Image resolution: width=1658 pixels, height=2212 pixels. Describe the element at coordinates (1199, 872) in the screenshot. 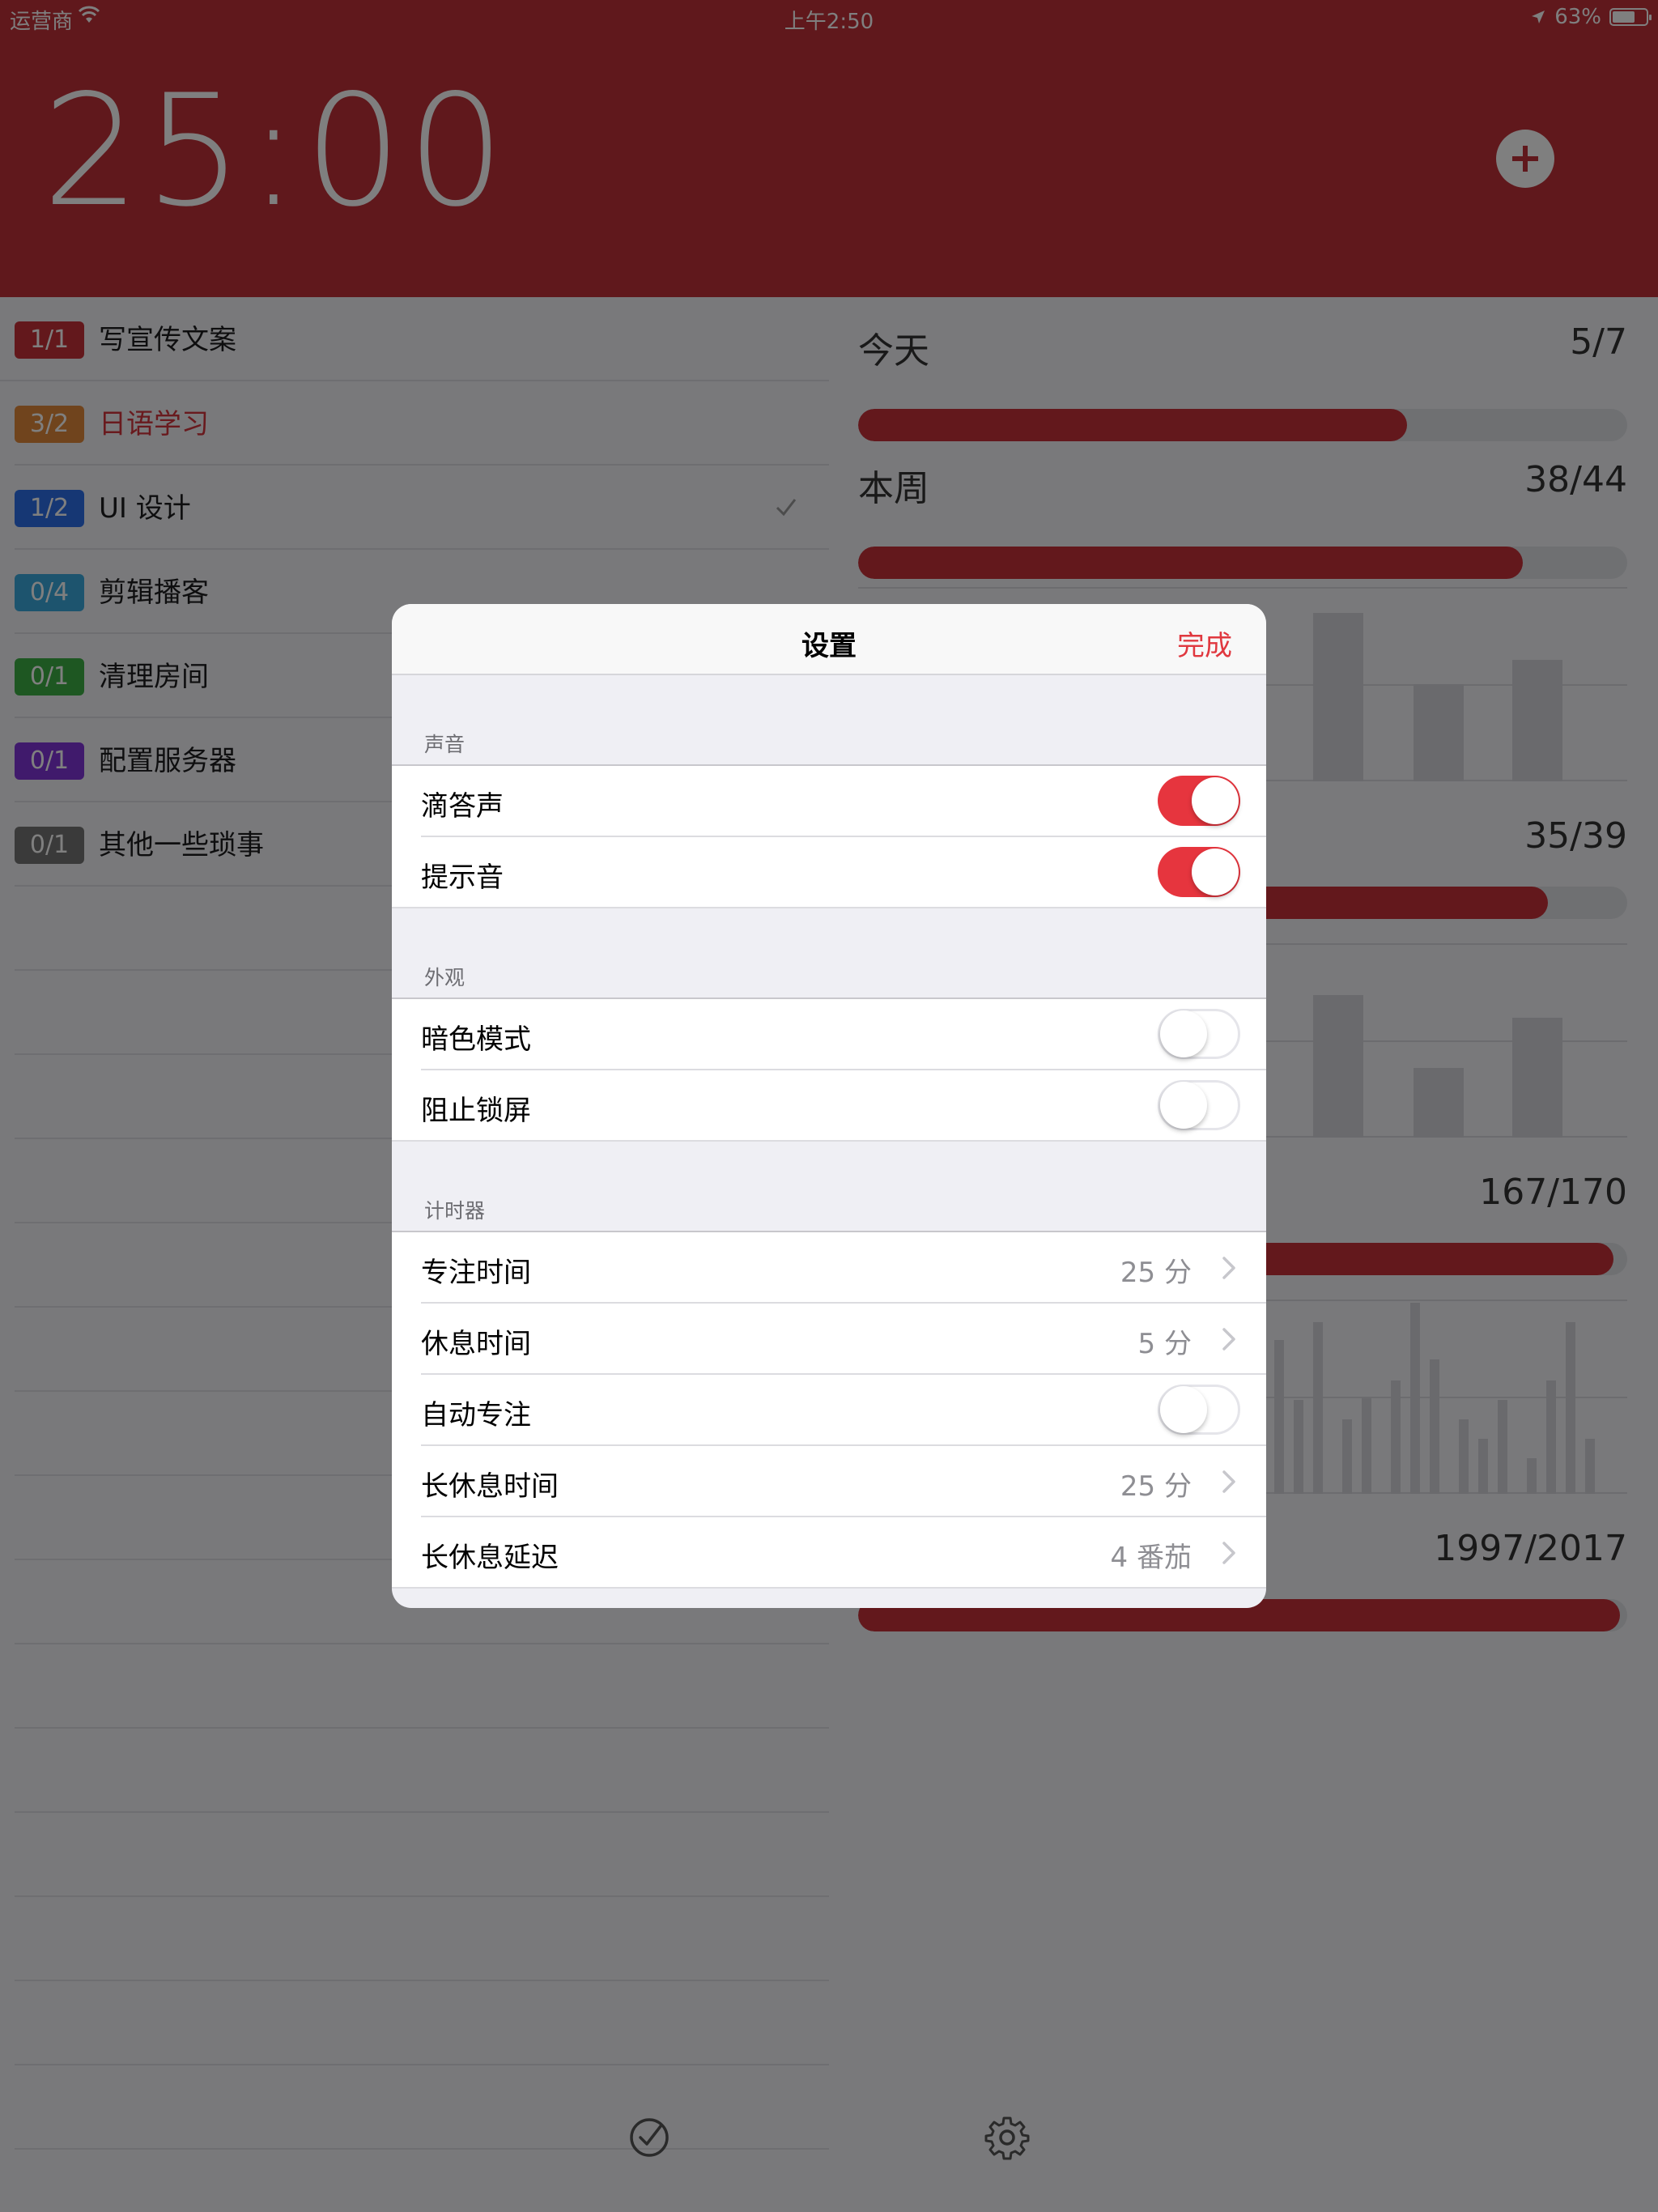

I see `alert-sound-toggle` at that location.